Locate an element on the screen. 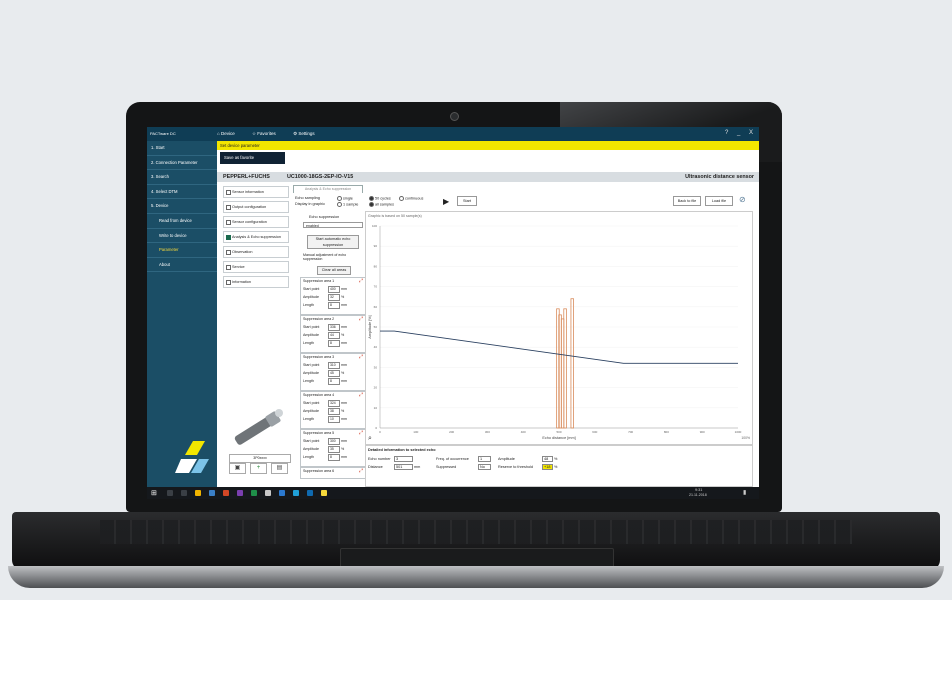 This screenshot has height=682, width=952. explorer-icon is located at coordinates (198, 493).